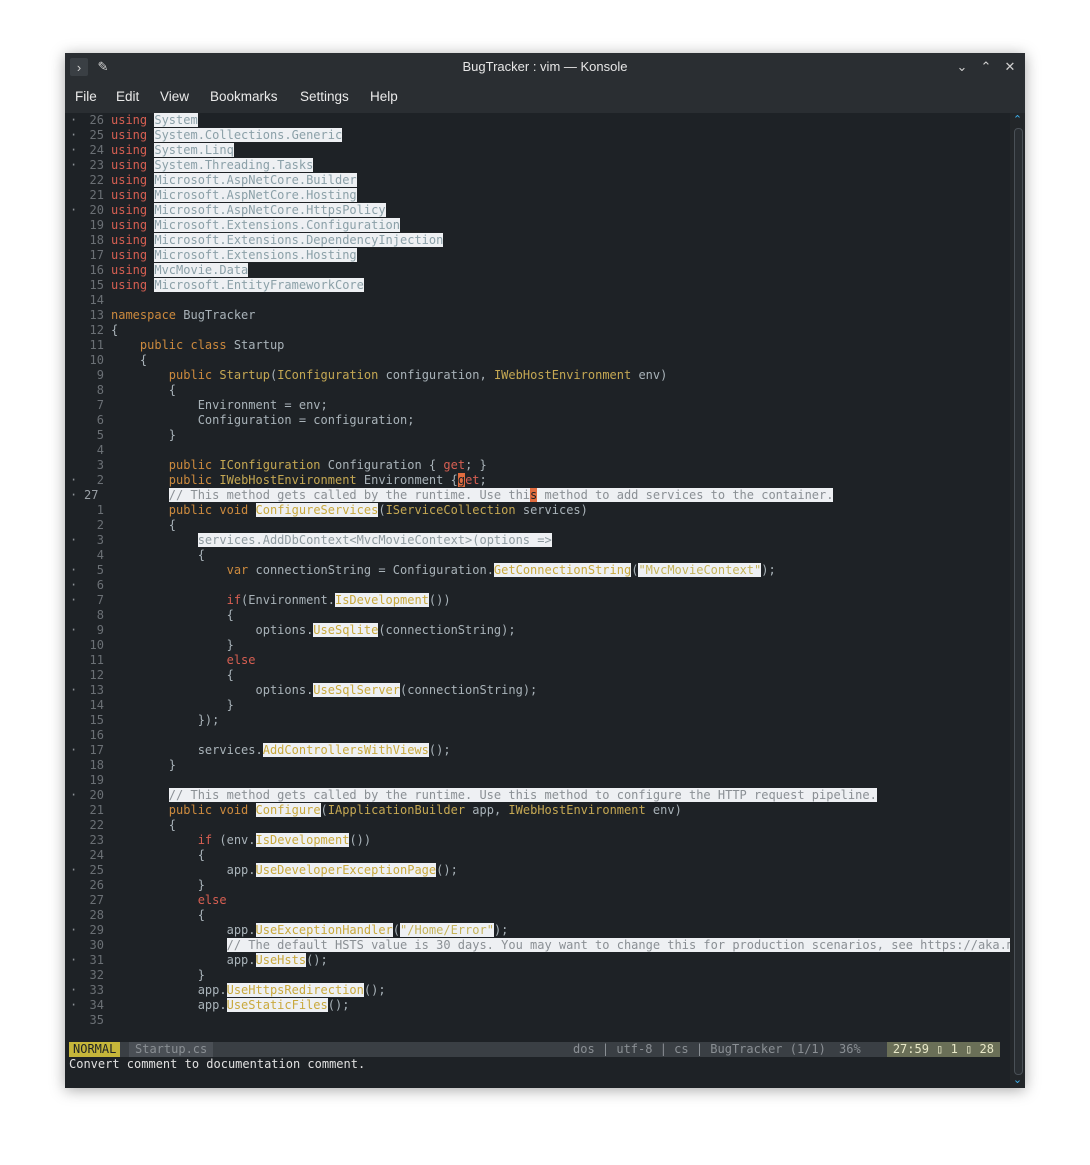  I want to click on menu-settings: Settings, so click(324, 96).